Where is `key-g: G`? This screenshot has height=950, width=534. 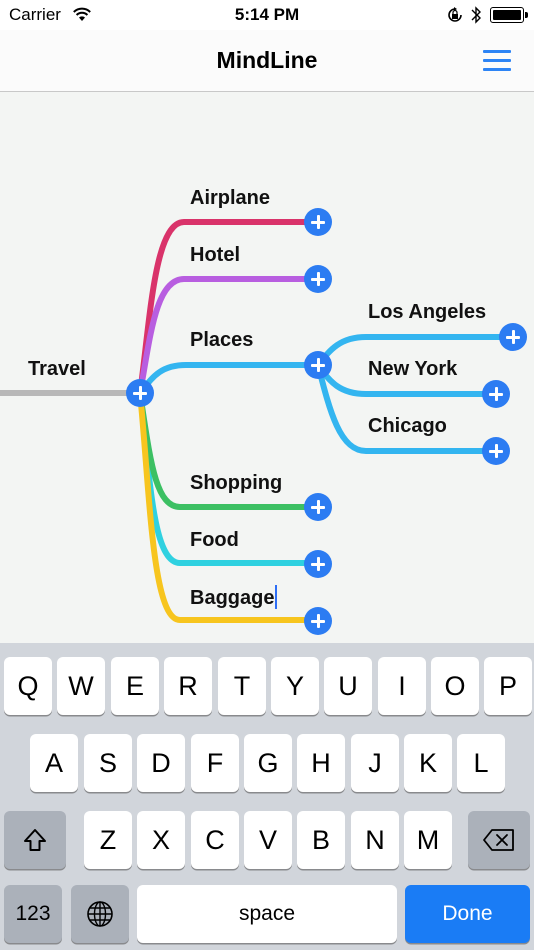
key-g: G is located at coordinates (268, 763).